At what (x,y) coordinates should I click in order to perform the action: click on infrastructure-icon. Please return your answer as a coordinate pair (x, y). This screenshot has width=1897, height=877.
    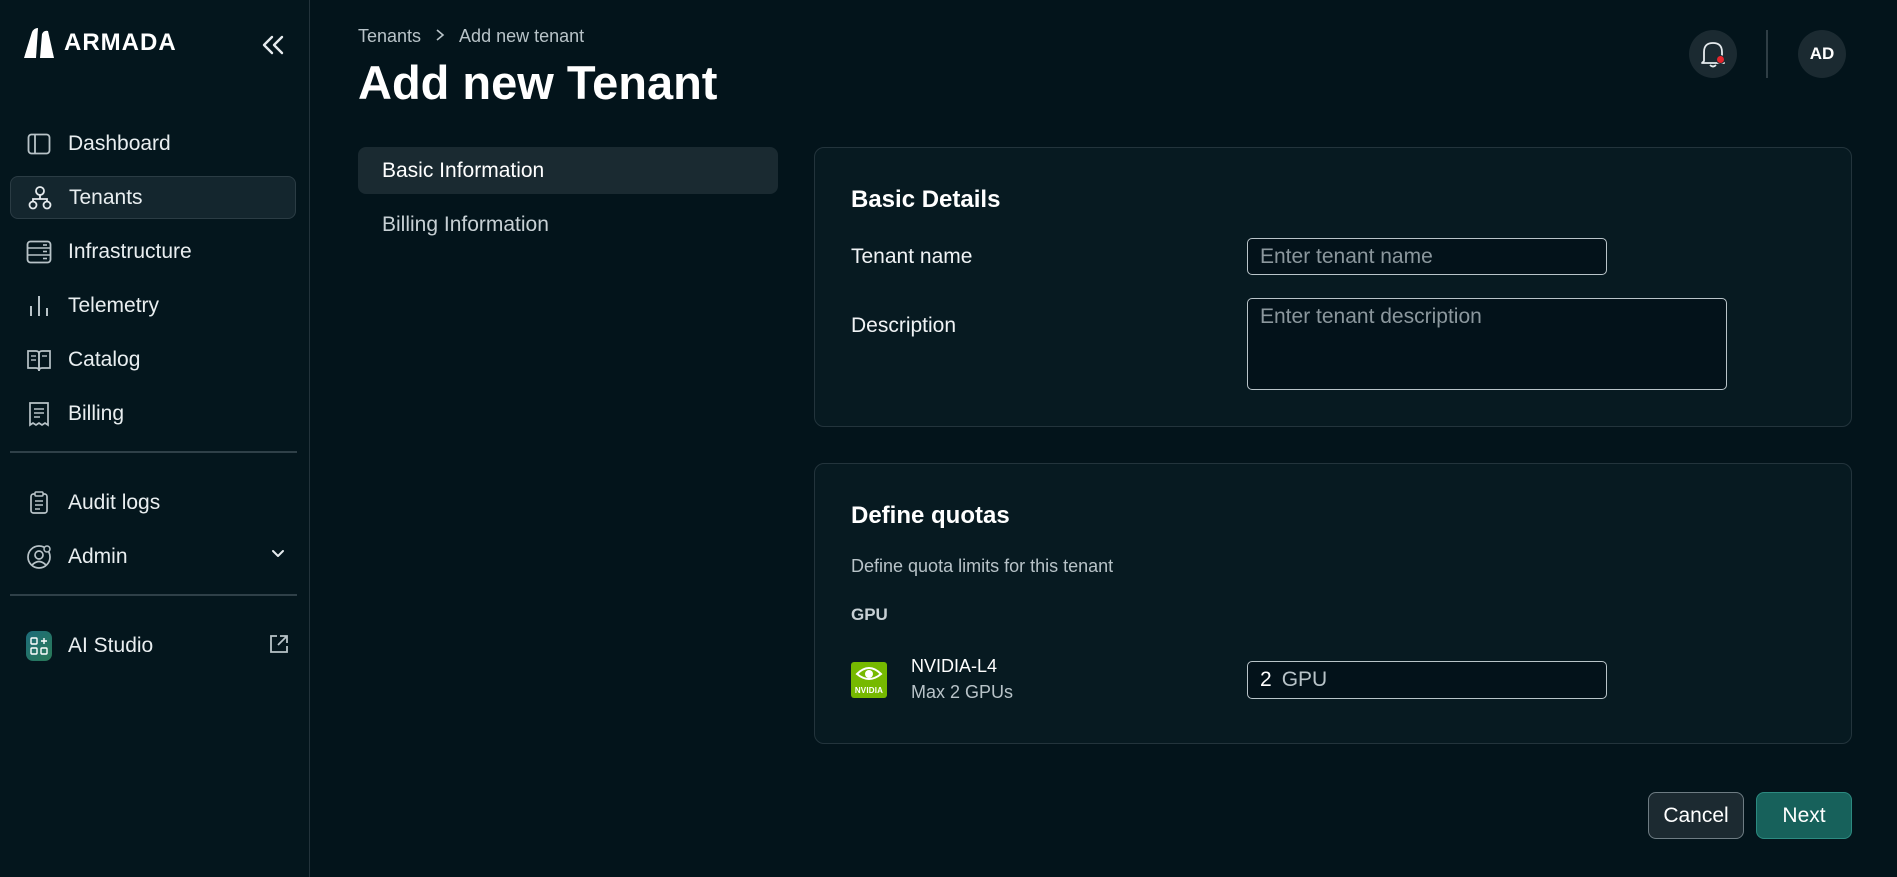
    Looking at the image, I should click on (39, 252).